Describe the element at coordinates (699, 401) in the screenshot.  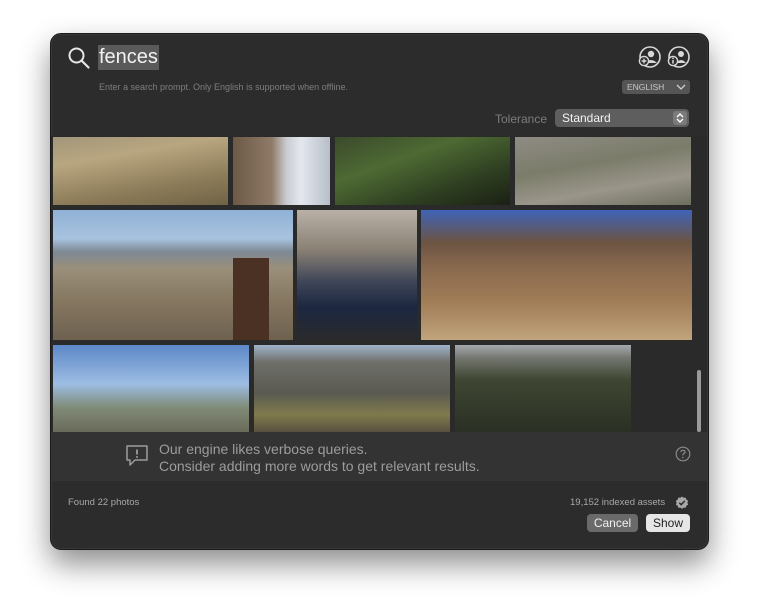
I see `scrollbar-thumb` at that location.